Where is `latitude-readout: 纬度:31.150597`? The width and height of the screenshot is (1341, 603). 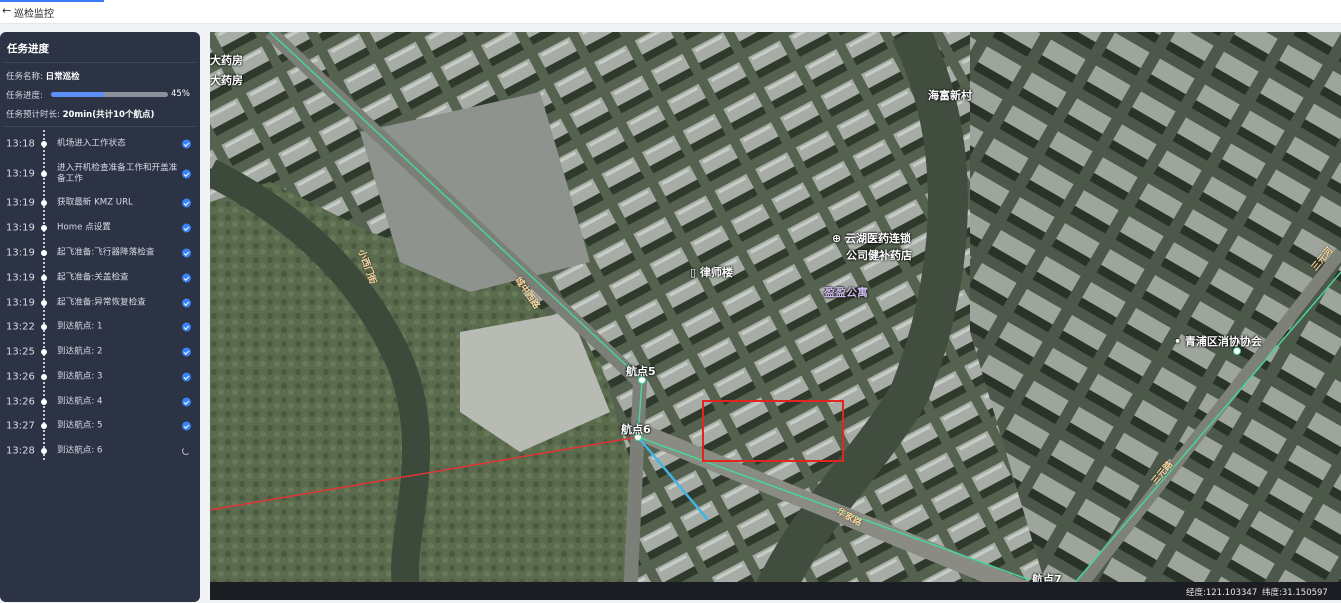
latitude-readout: 纬度:31.150597 is located at coordinates (1295, 593).